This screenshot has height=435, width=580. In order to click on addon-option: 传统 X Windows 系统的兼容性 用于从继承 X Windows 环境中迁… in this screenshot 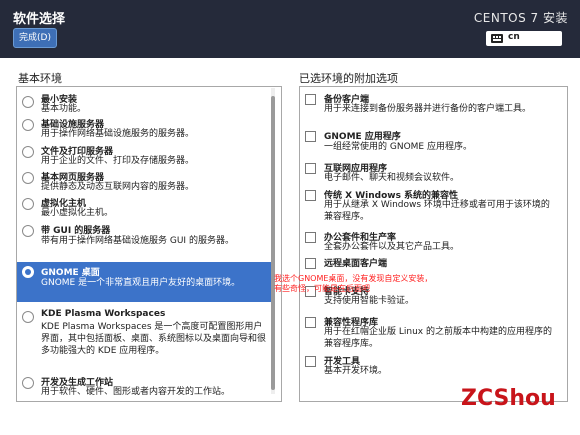, I will do `click(427, 207)`.